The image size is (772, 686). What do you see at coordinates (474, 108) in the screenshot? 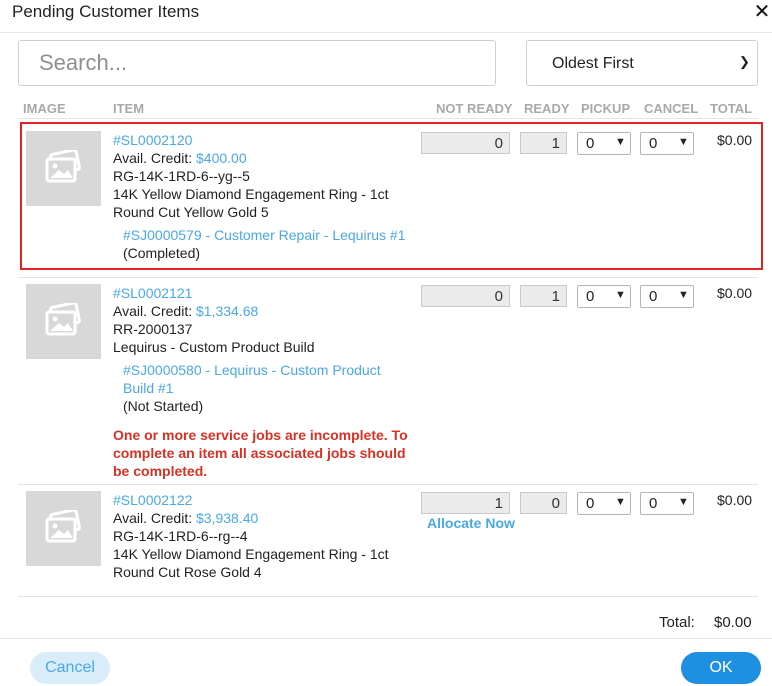
I see `column-header-not-ready: NOT READY` at bounding box center [474, 108].